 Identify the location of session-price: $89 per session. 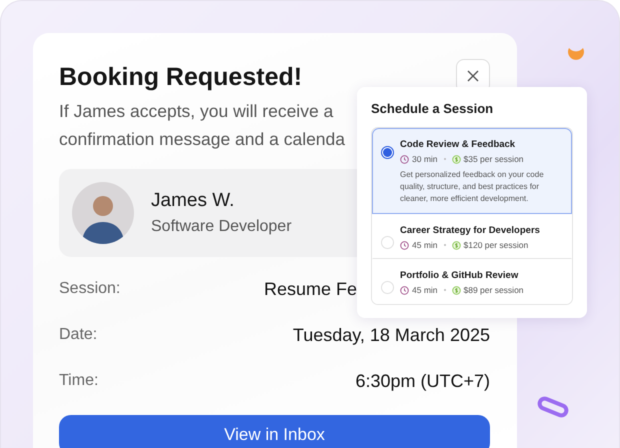
(494, 290).